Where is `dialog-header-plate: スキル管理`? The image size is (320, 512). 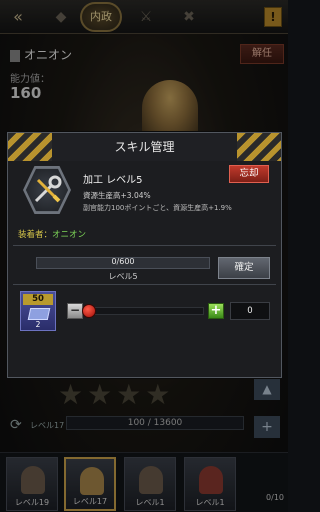 dialog-header-plate: スキル管理 is located at coordinates (144, 147).